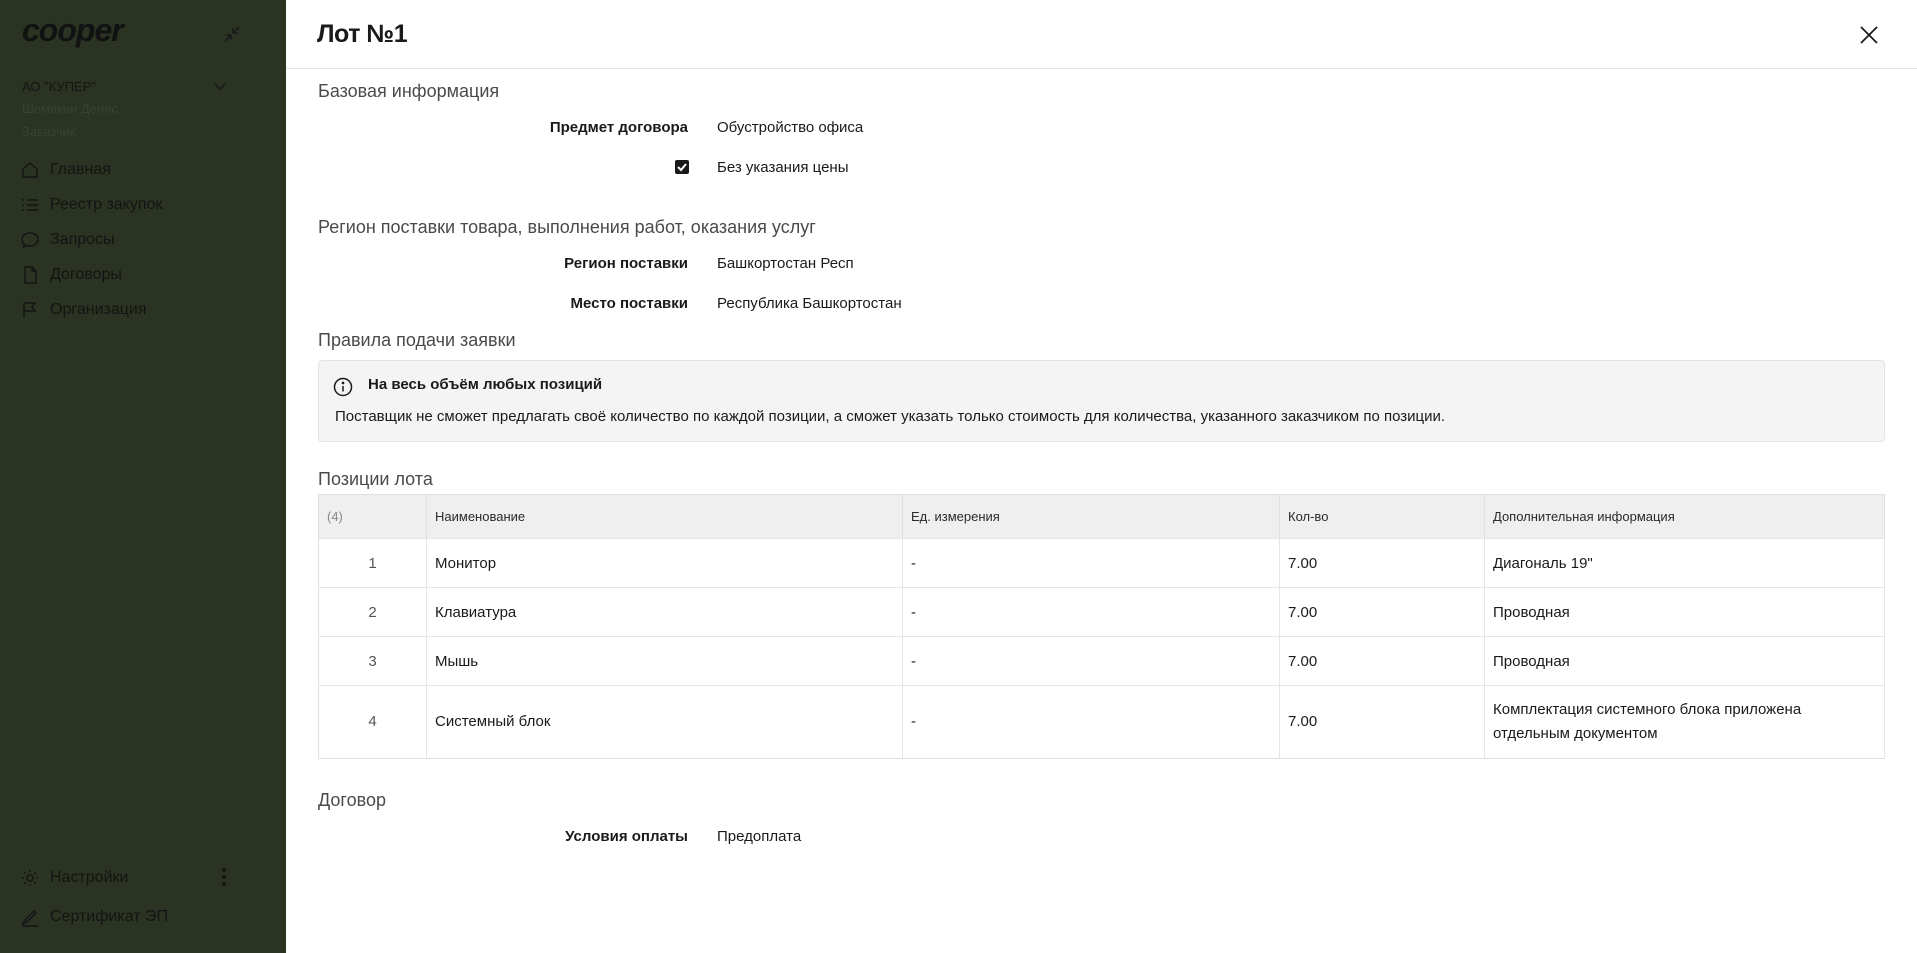  What do you see at coordinates (220, 86) in the screenshot?
I see `chevron-down-icon` at bounding box center [220, 86].